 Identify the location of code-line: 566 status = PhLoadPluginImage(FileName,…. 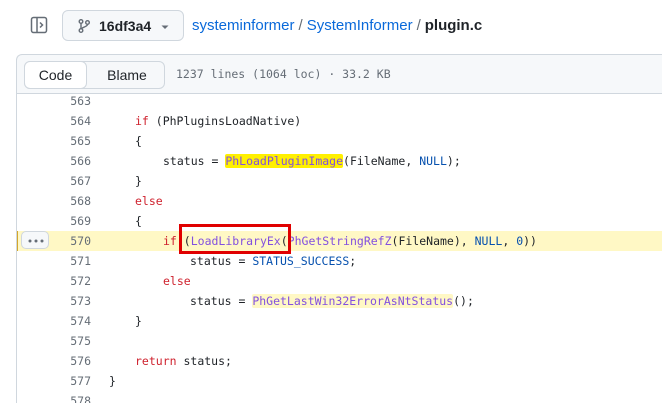
(339, 161).